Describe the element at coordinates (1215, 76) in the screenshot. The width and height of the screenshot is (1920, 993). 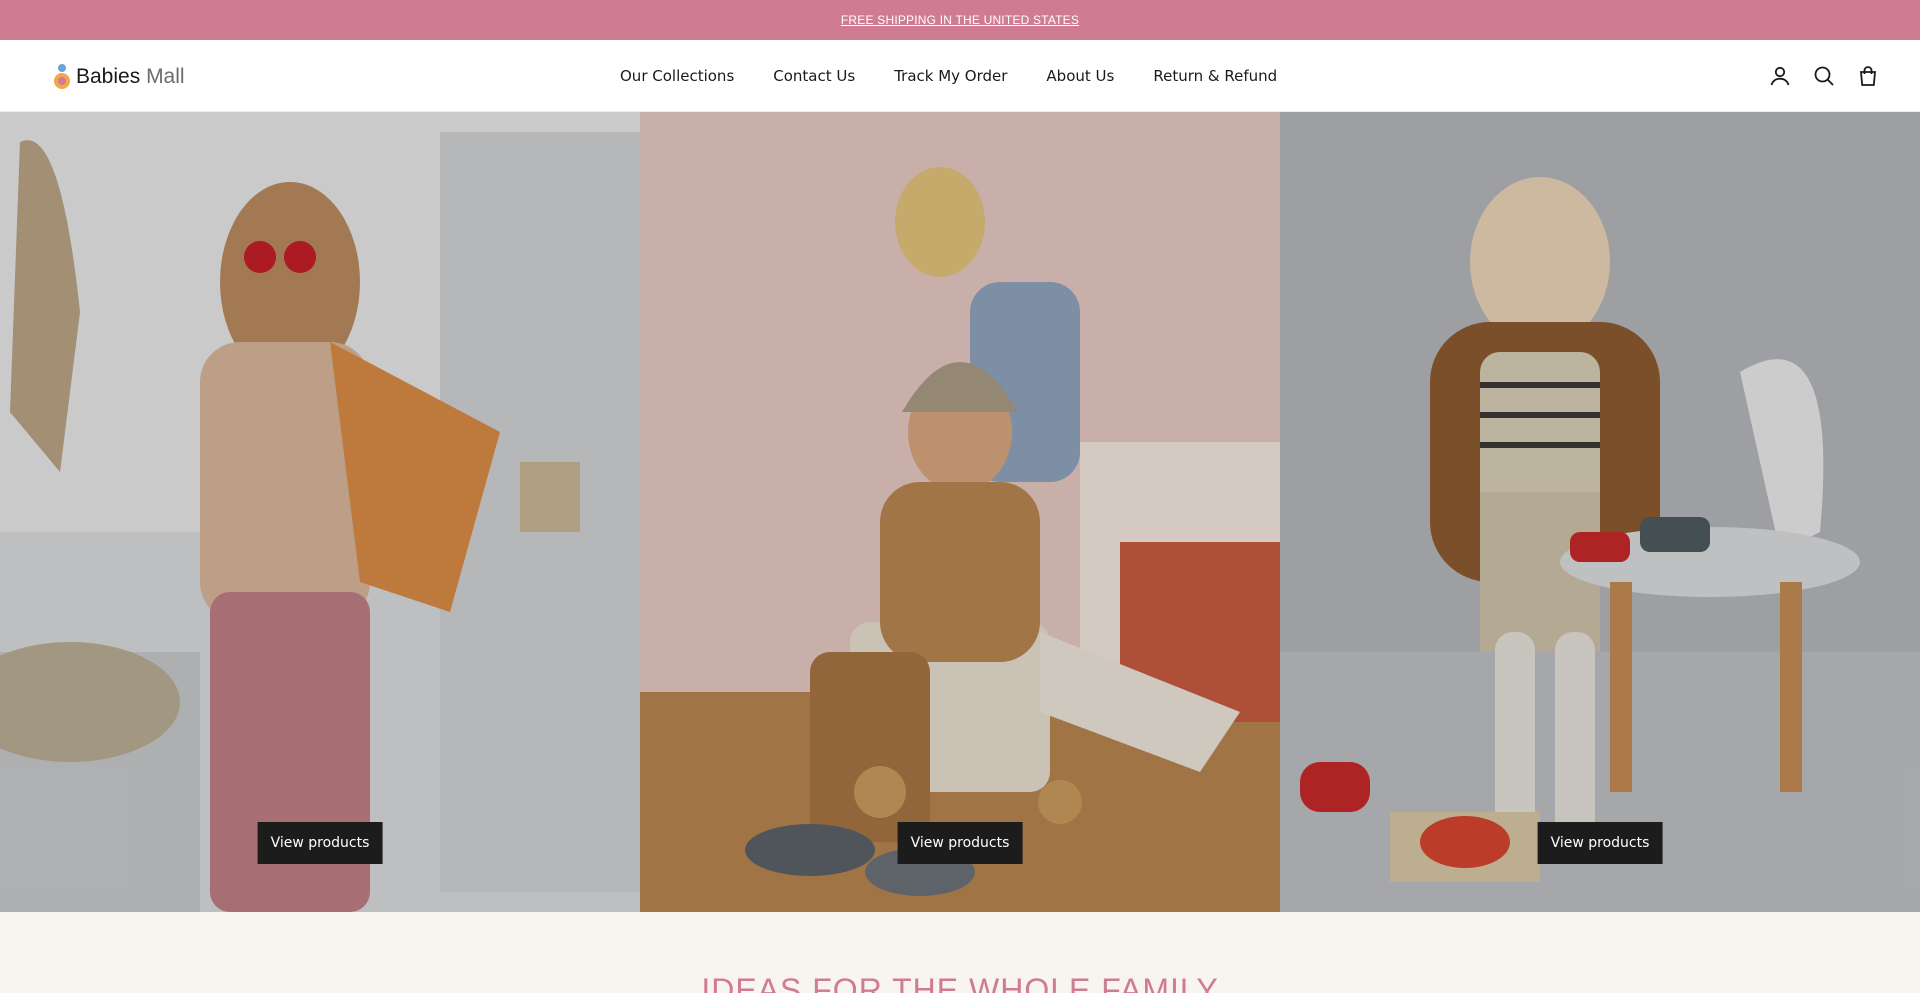
I see `nav-return-refund: Return & Refund` at that location.